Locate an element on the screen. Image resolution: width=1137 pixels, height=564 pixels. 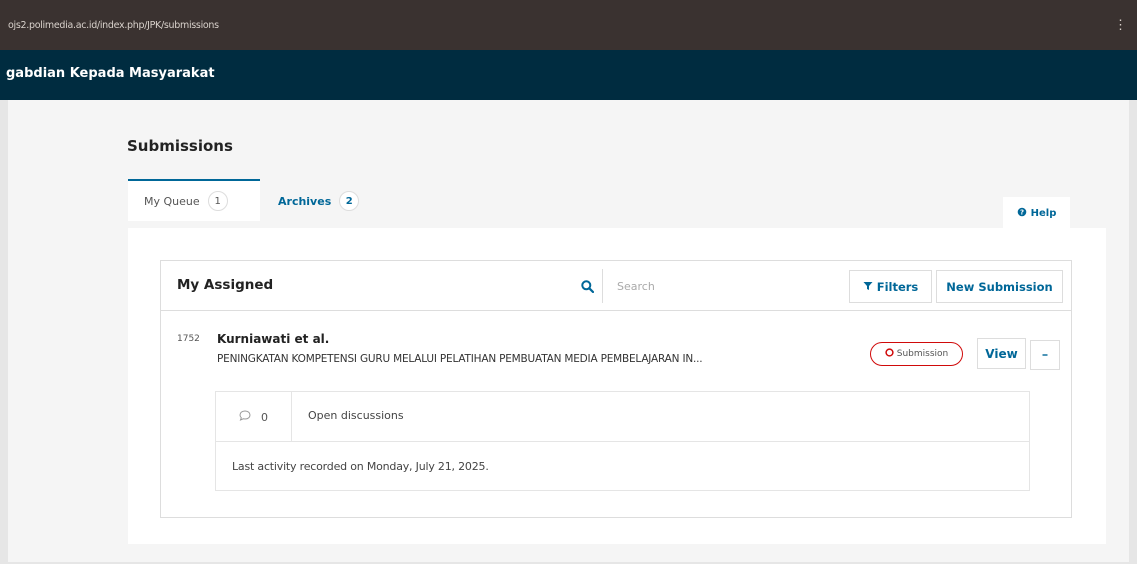
help-circle-icon: ? is located at coordinates (1022, 213).